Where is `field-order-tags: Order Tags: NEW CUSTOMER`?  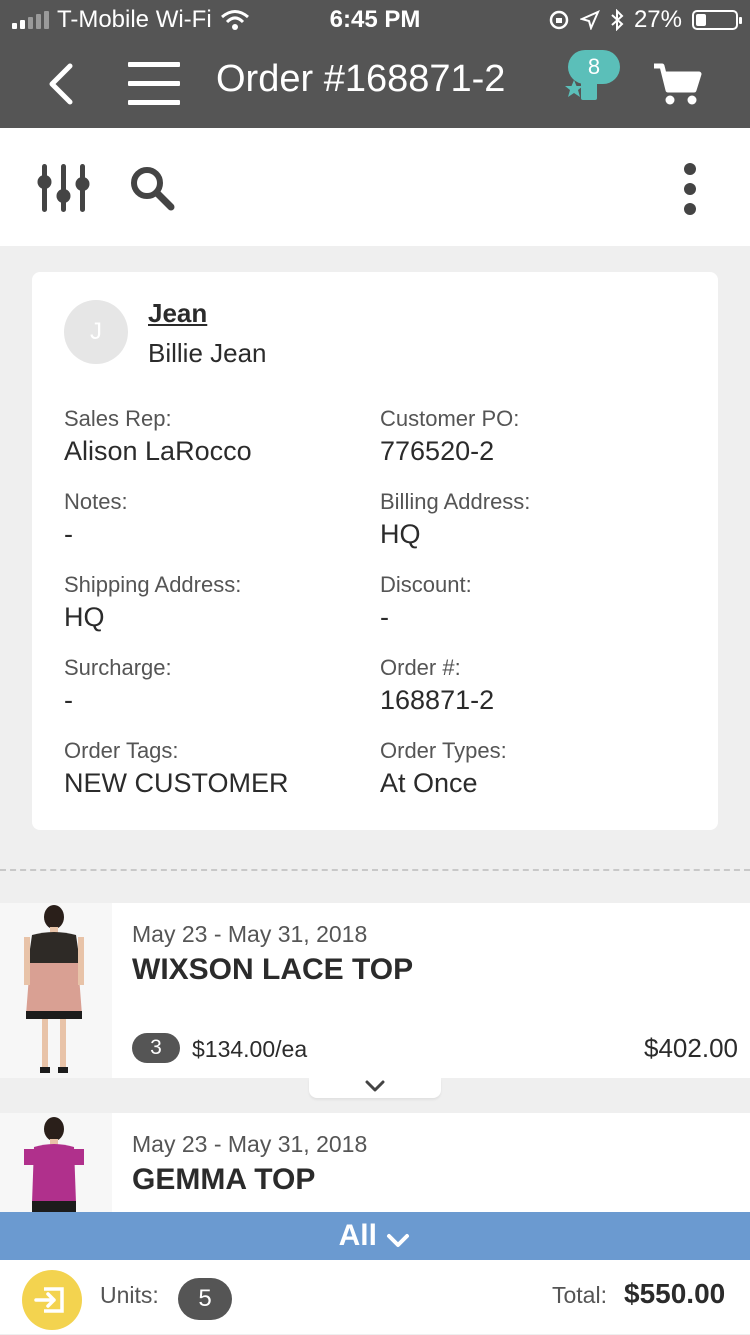
field-order-tags: Order Tags: NEW CUSTOMER is located at coordinates (214, 768).